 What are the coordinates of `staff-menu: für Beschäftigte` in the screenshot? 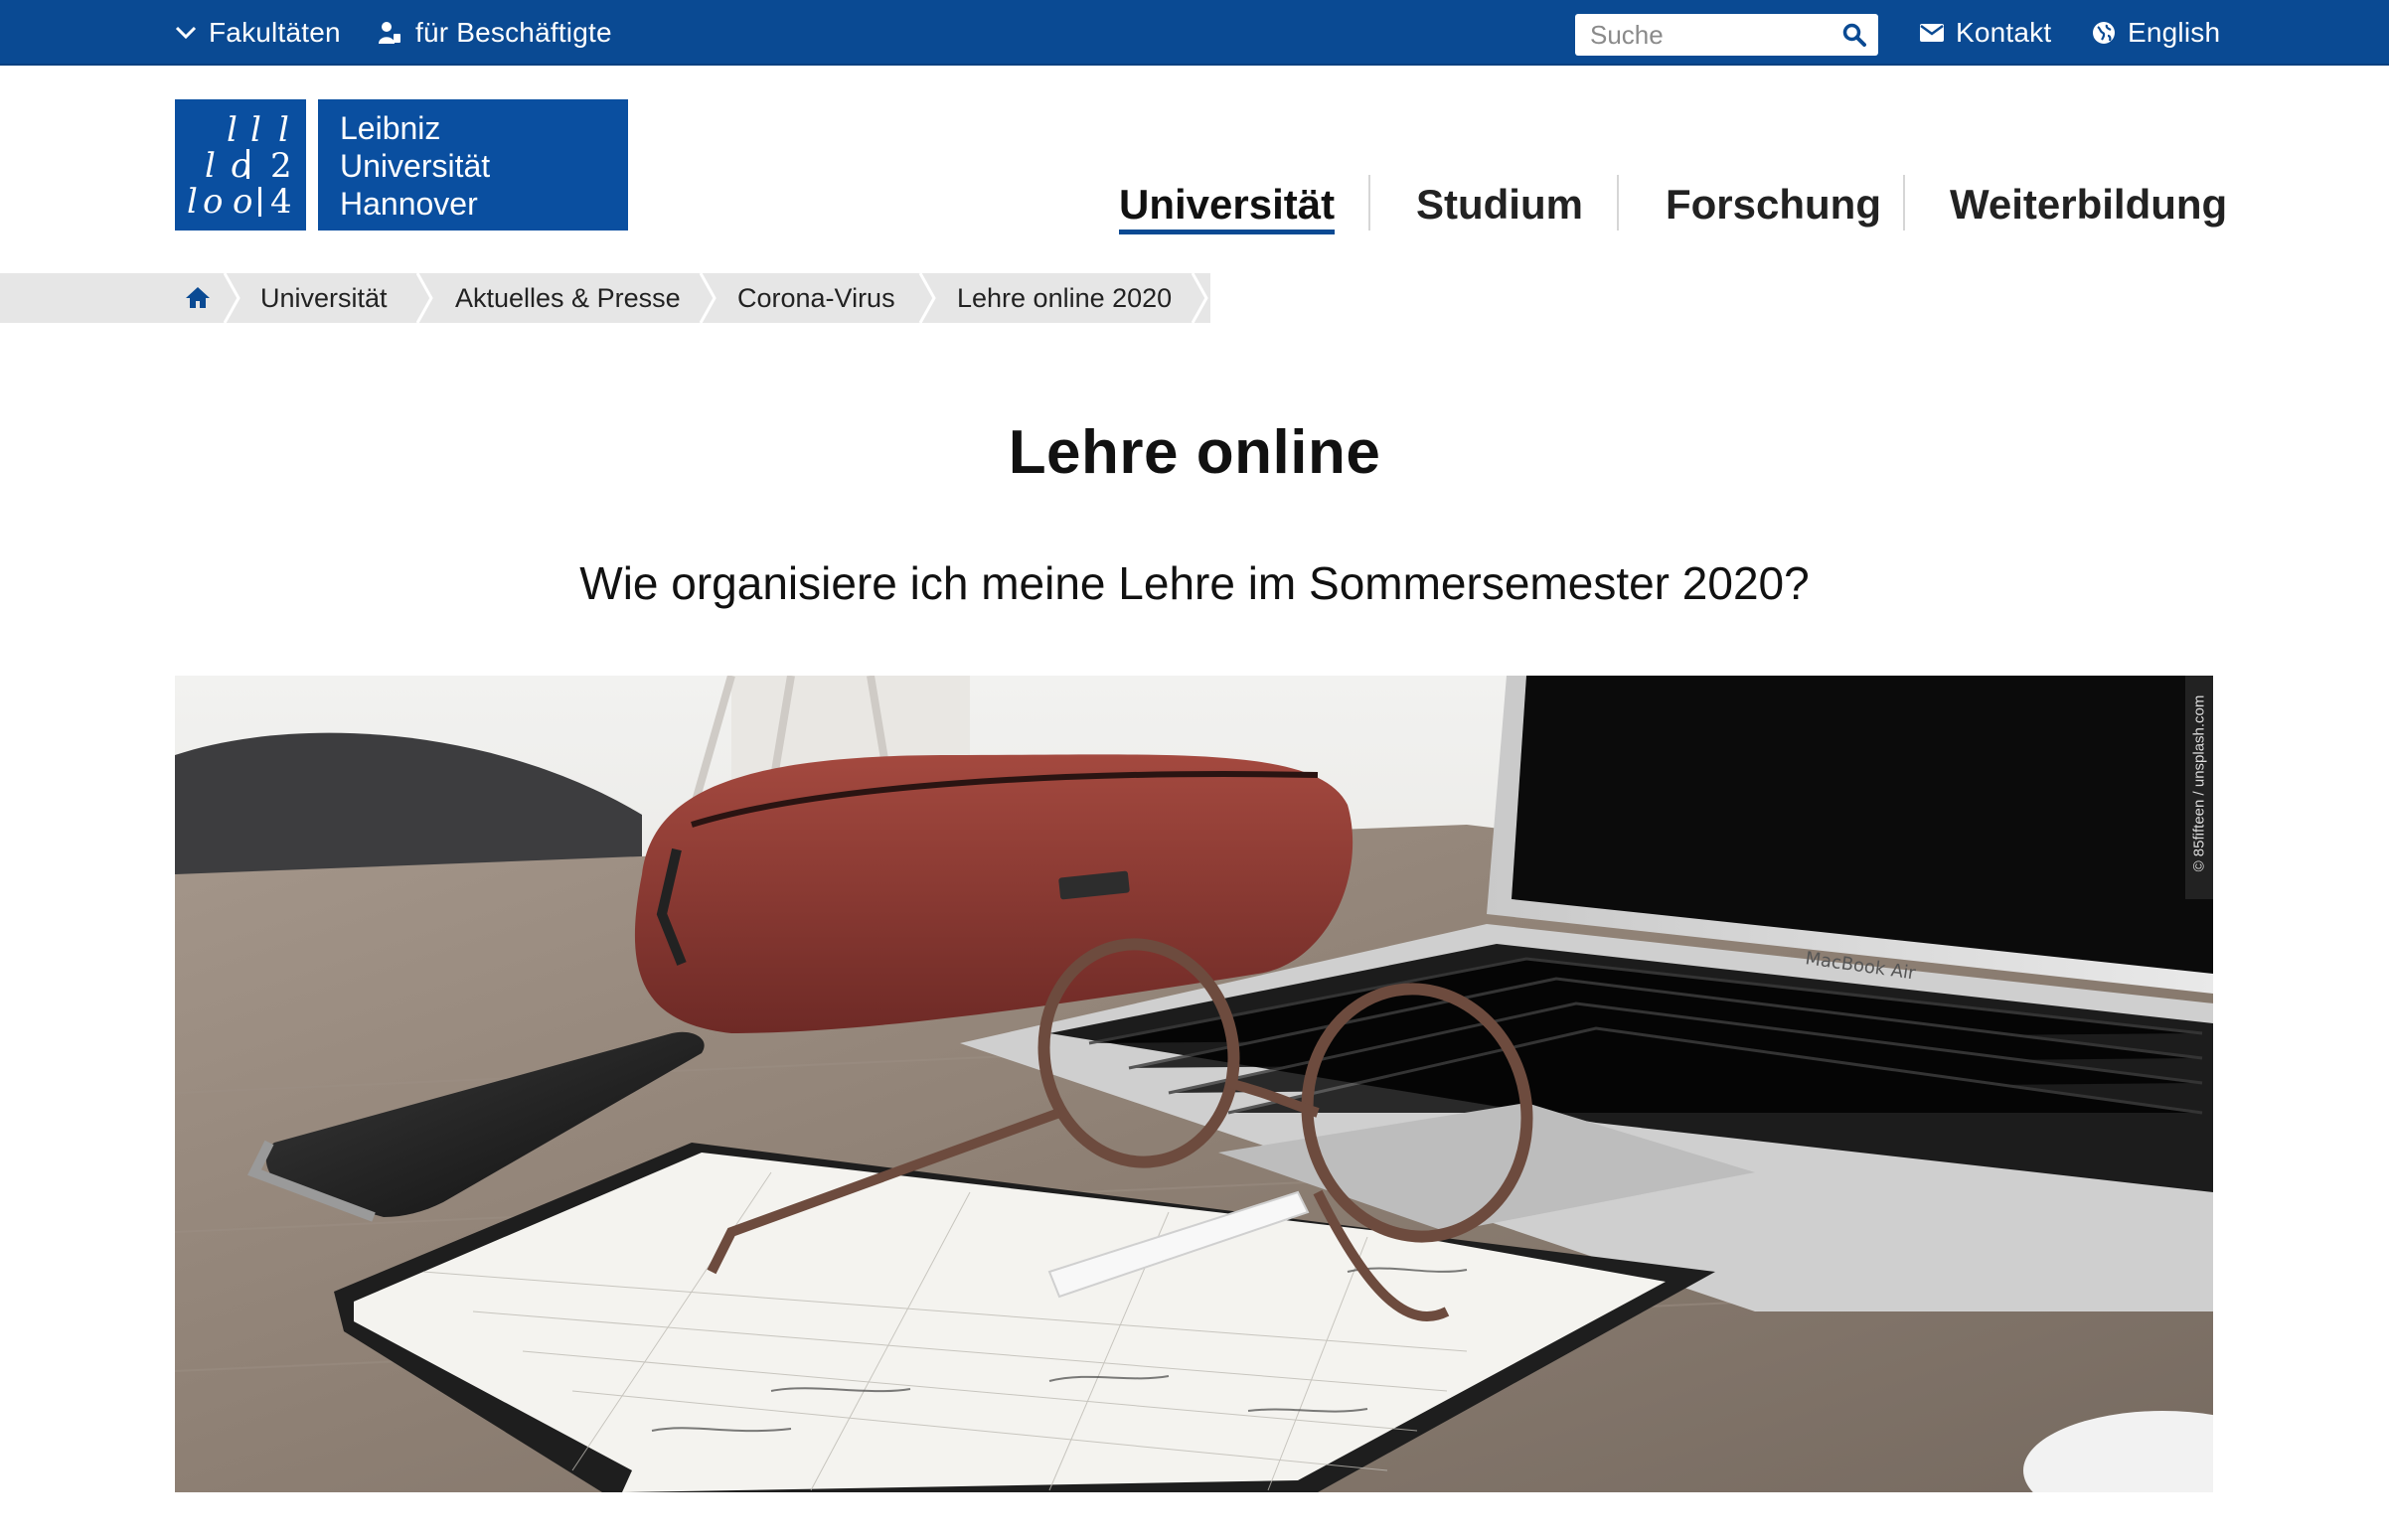 It's located at (495, 33).